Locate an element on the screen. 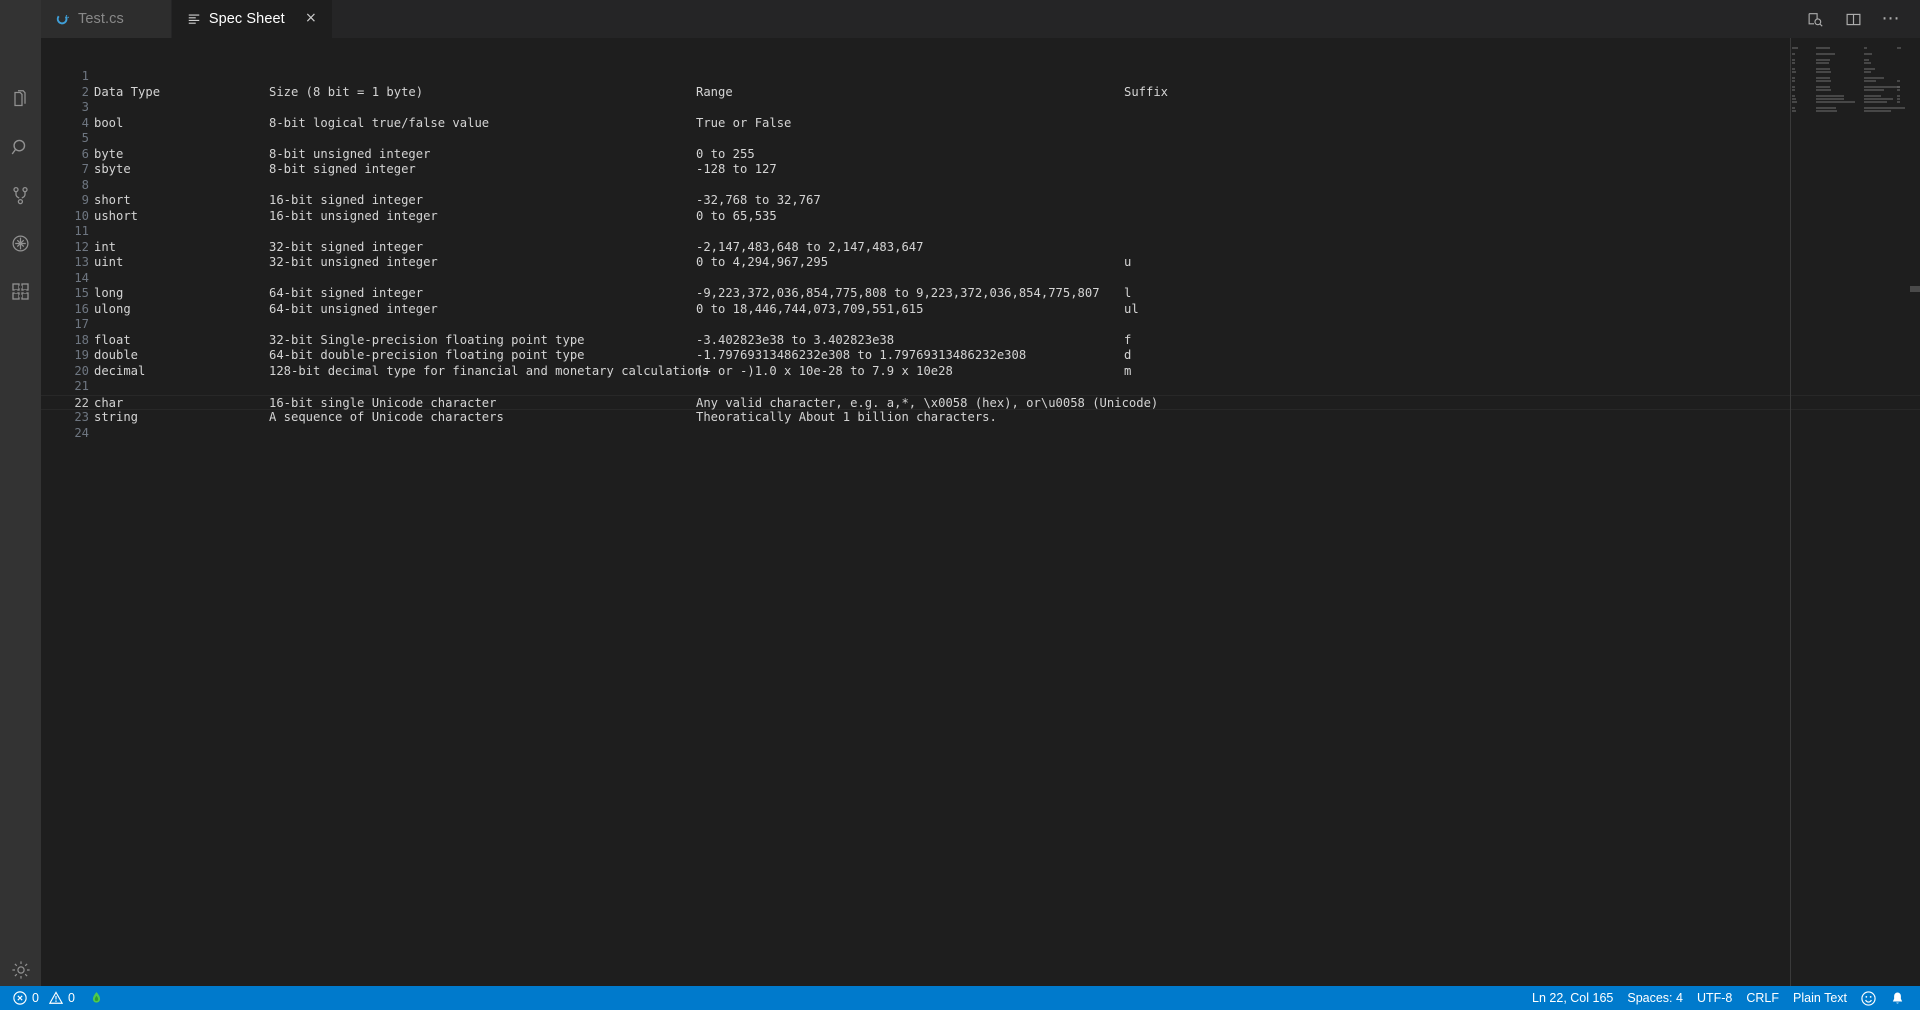 The image size is (1920, 1010). editor-tab-spec-sheet: Spec Sheet × is located at coordinates (252, 19).